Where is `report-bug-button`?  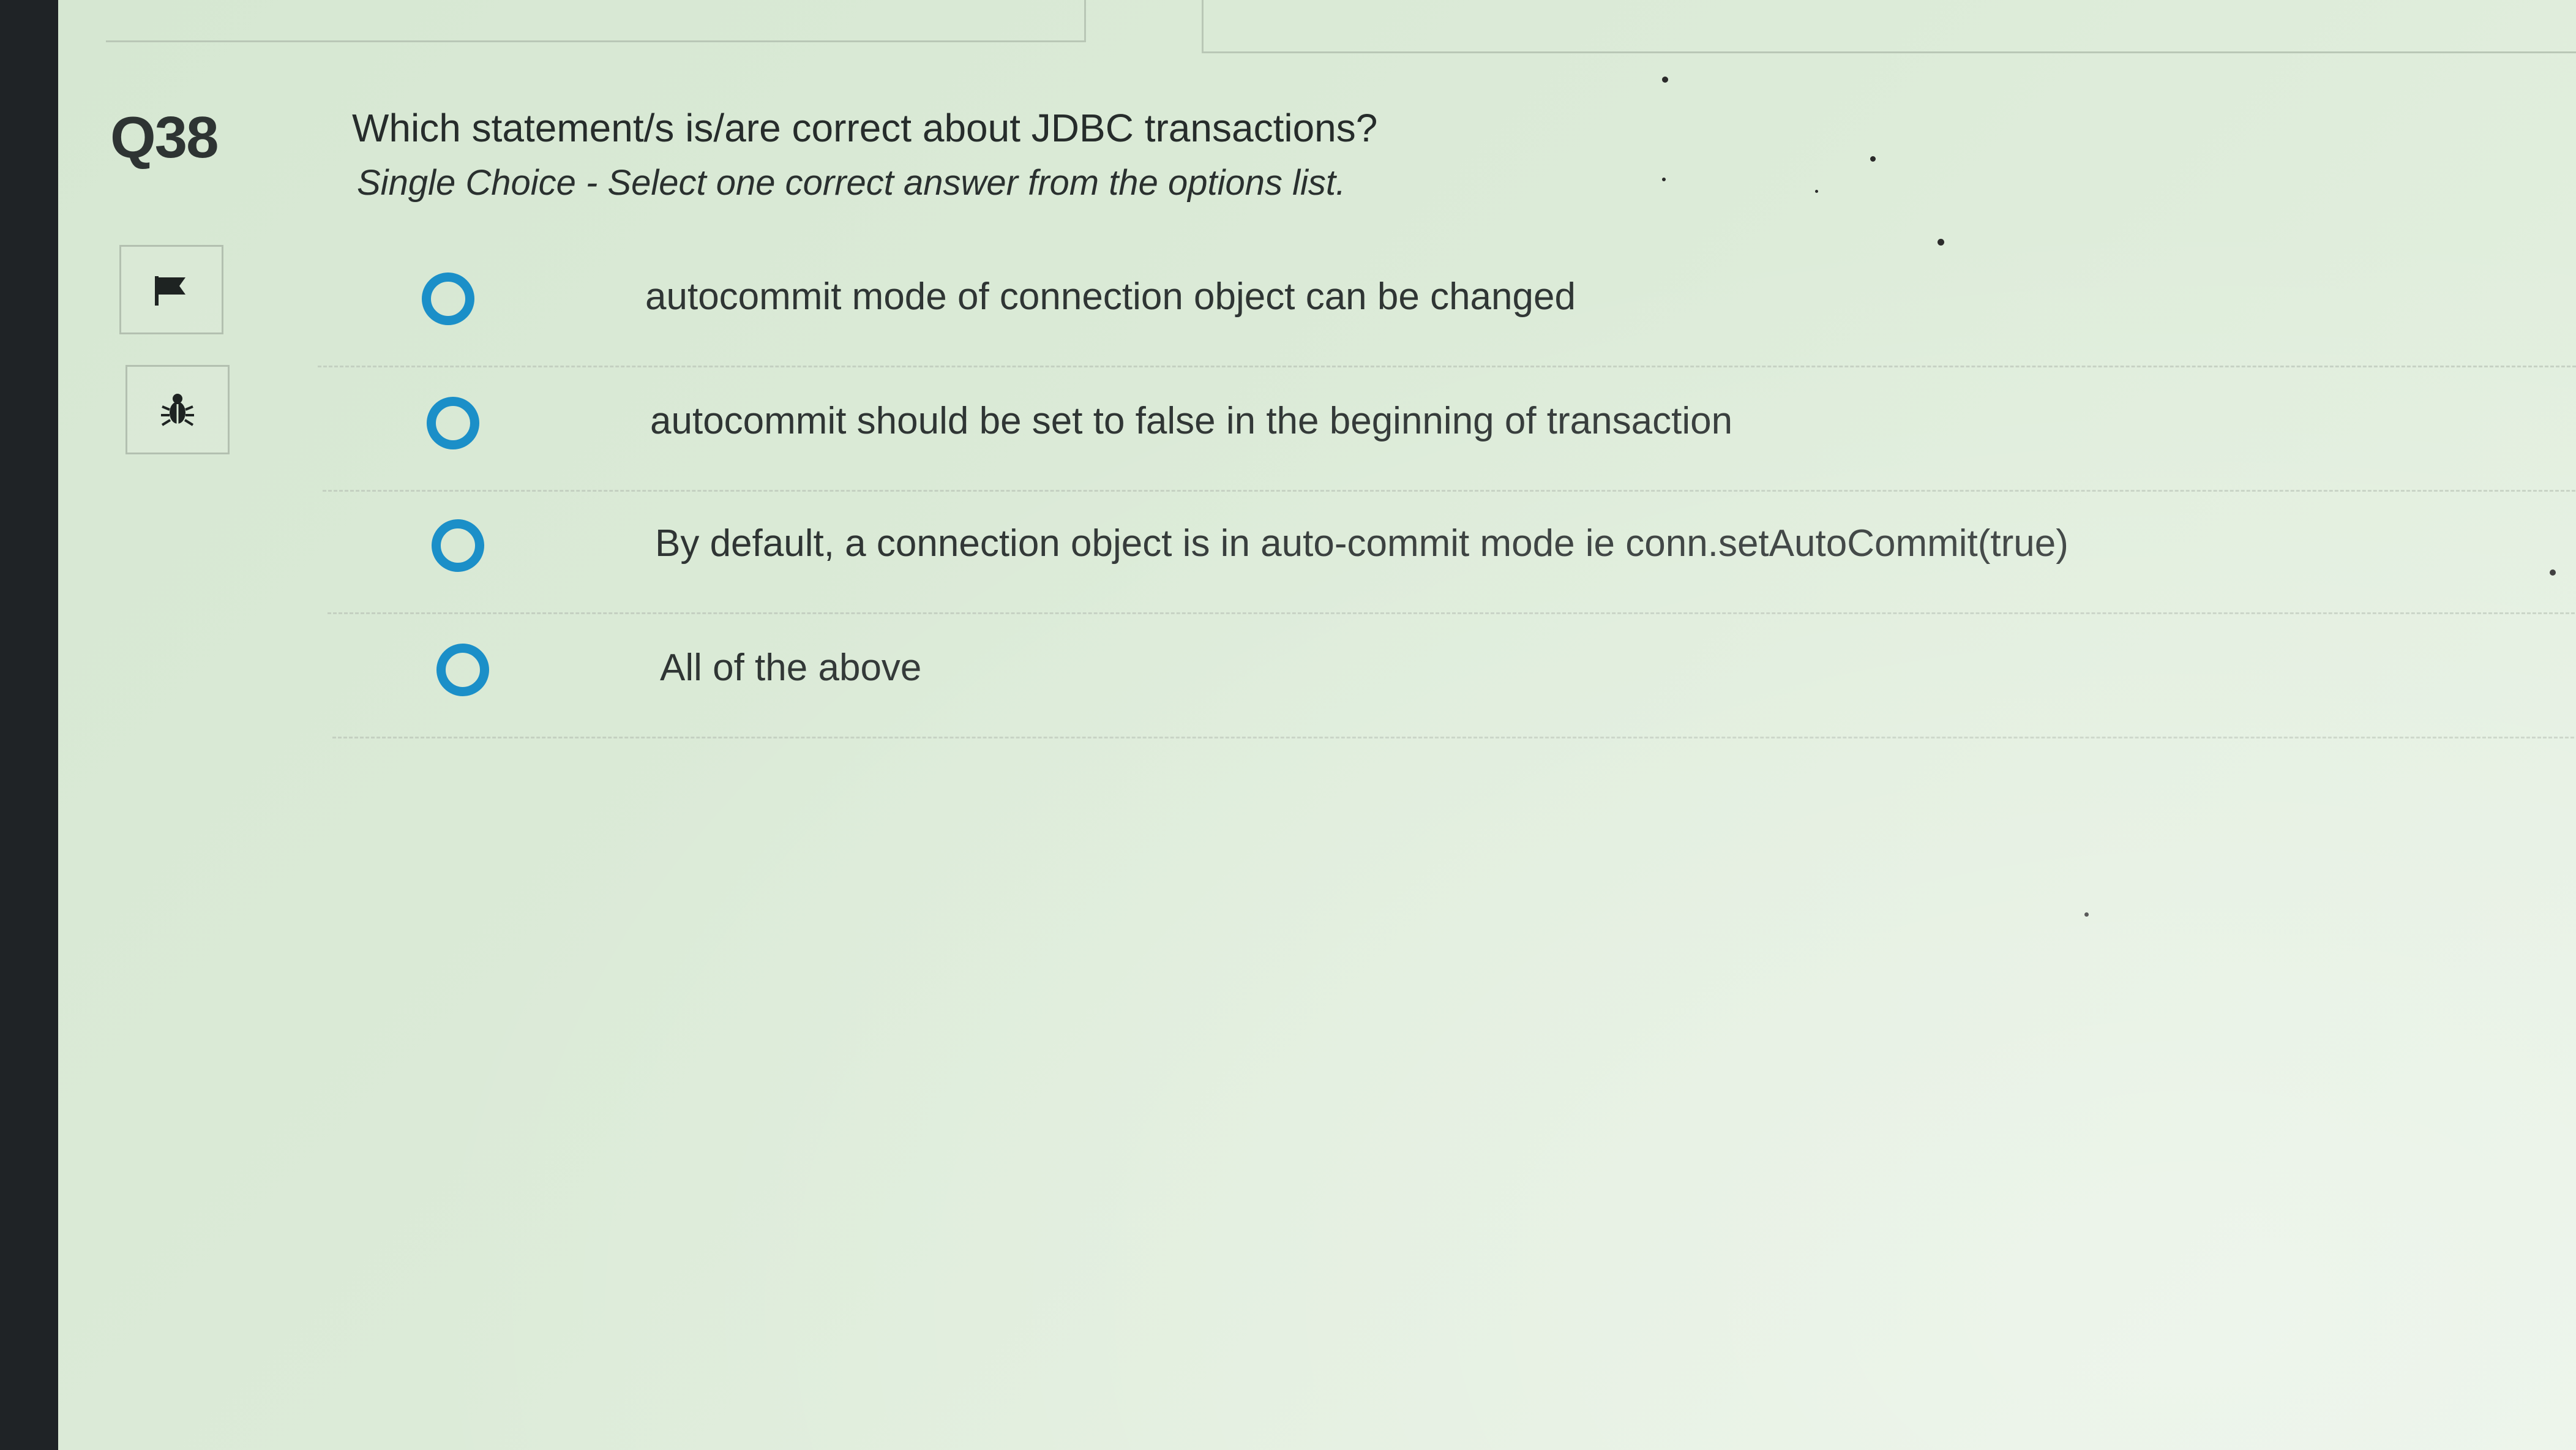
report-bug-button is located at coordinates (178, 409).